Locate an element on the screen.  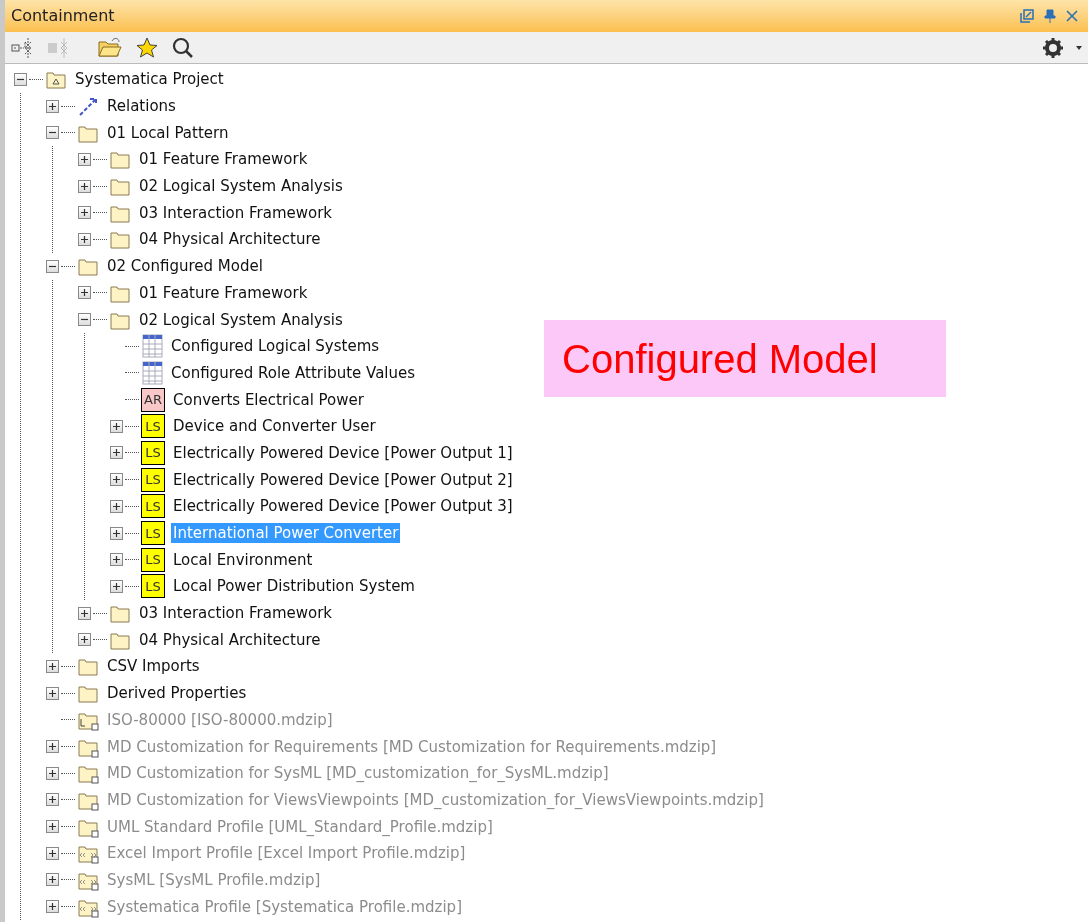
element-icon: AR is located at coordinates (153, 399).